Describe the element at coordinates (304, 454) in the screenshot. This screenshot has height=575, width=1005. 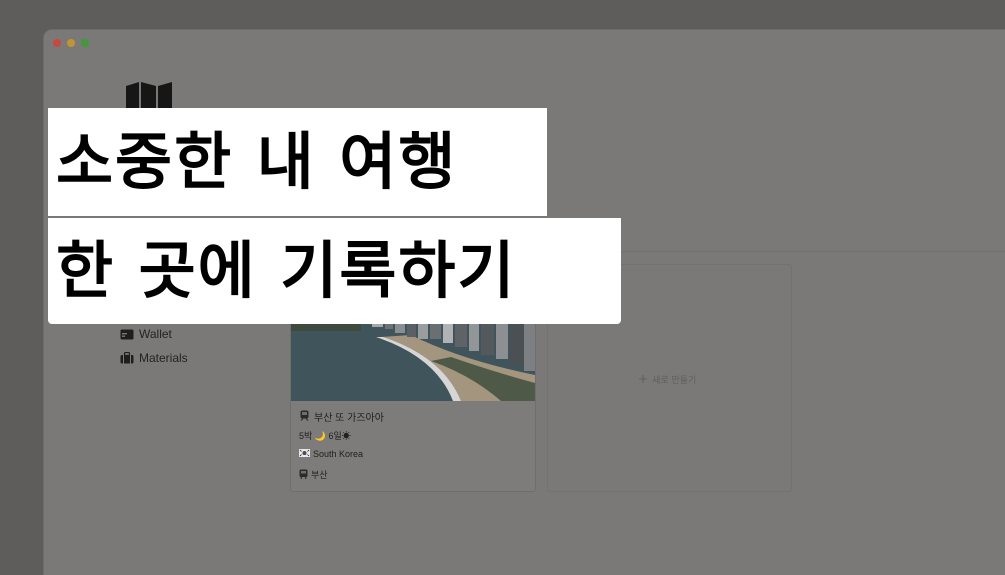
I see `korea-flag-icon` at that location.